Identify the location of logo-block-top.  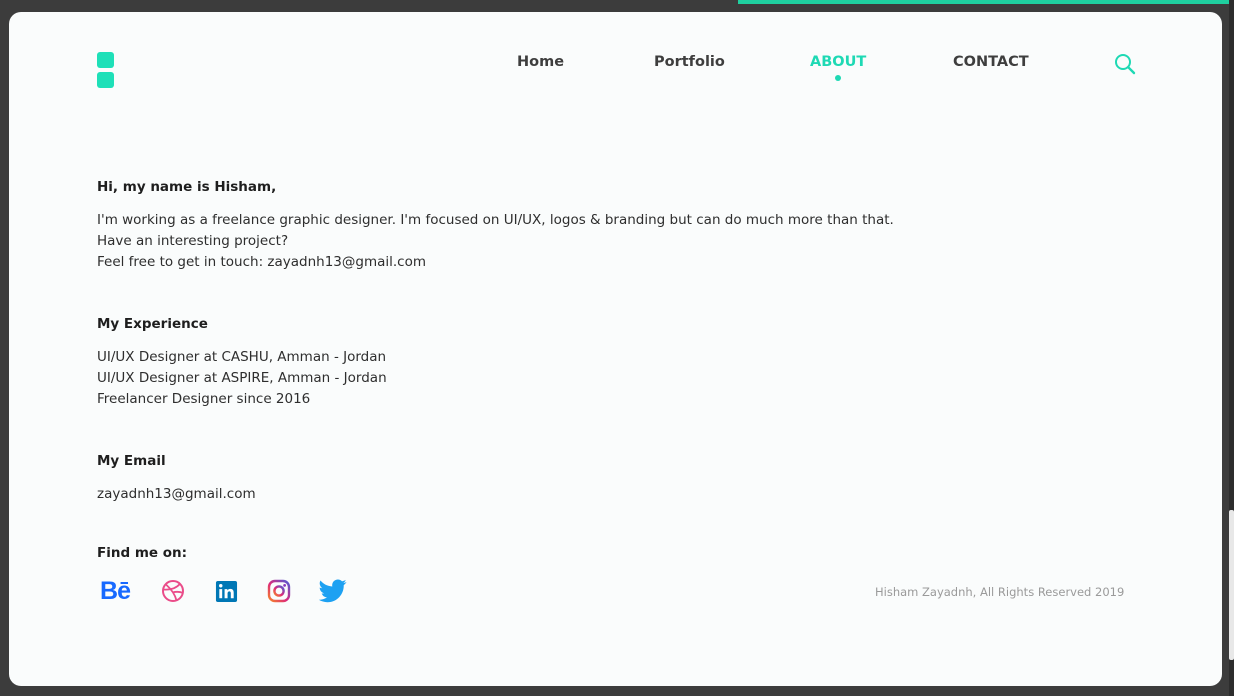
(105, 60).